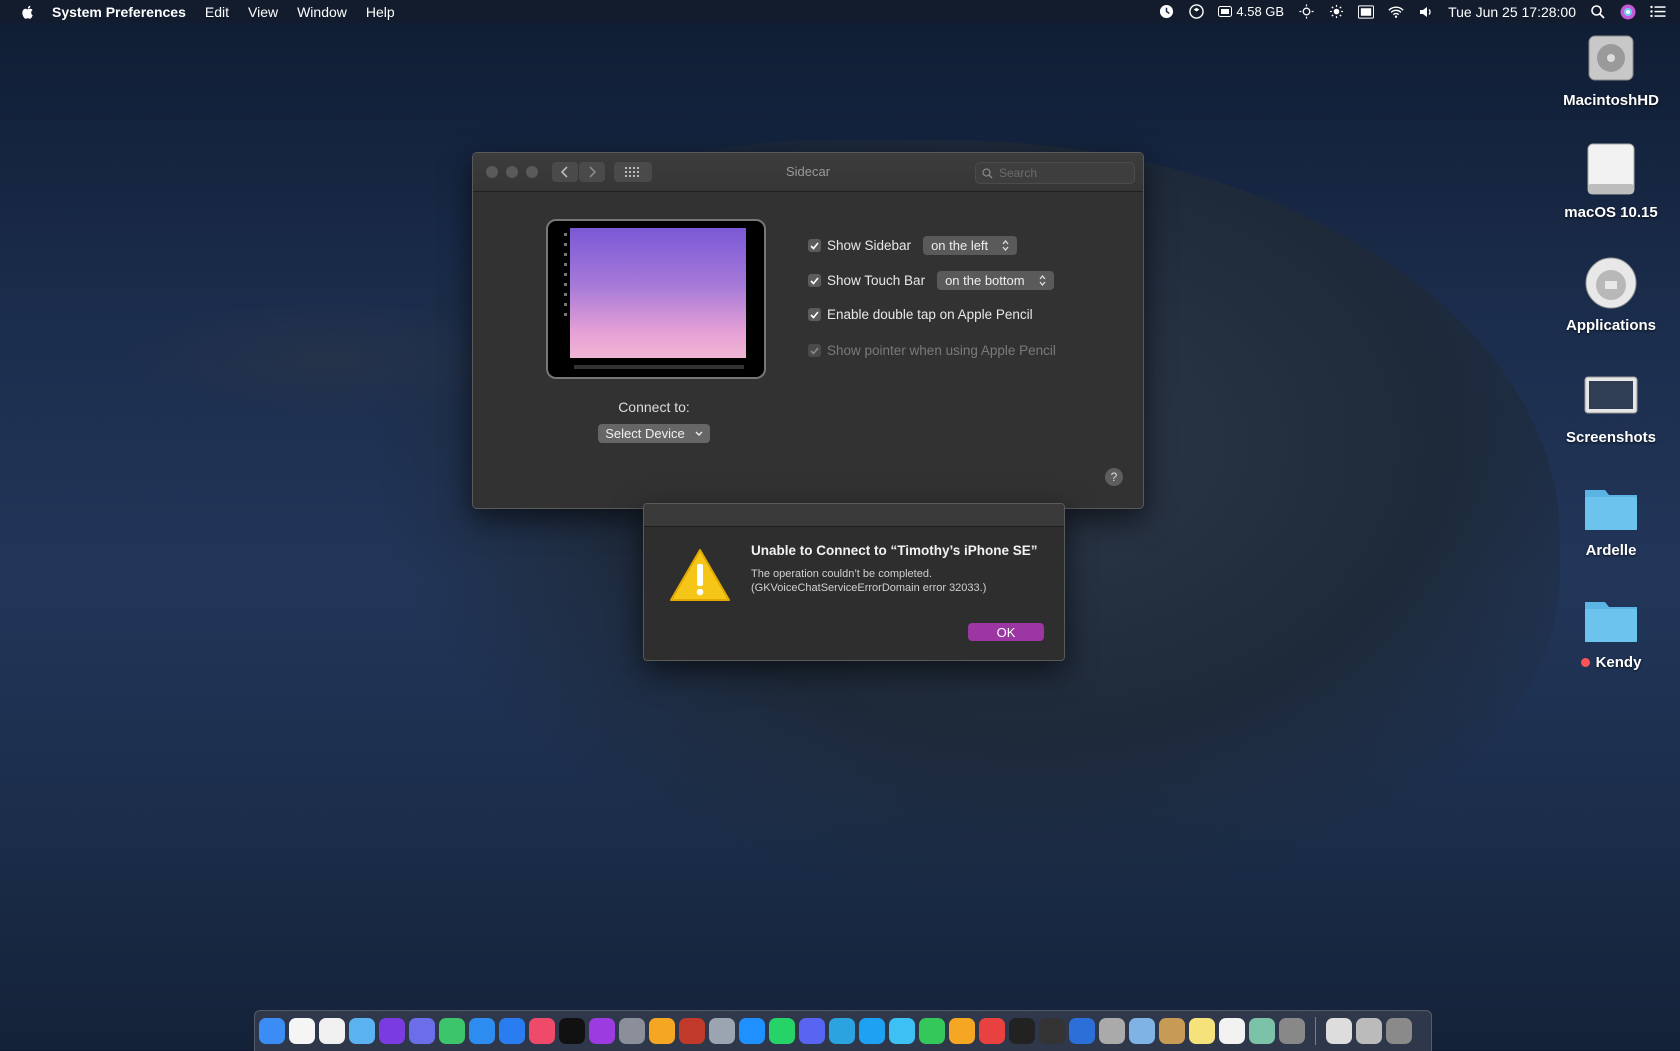 The image size is (1680, 1051). I want to click on dock-apple-tv-icon, so click(572, 1031).